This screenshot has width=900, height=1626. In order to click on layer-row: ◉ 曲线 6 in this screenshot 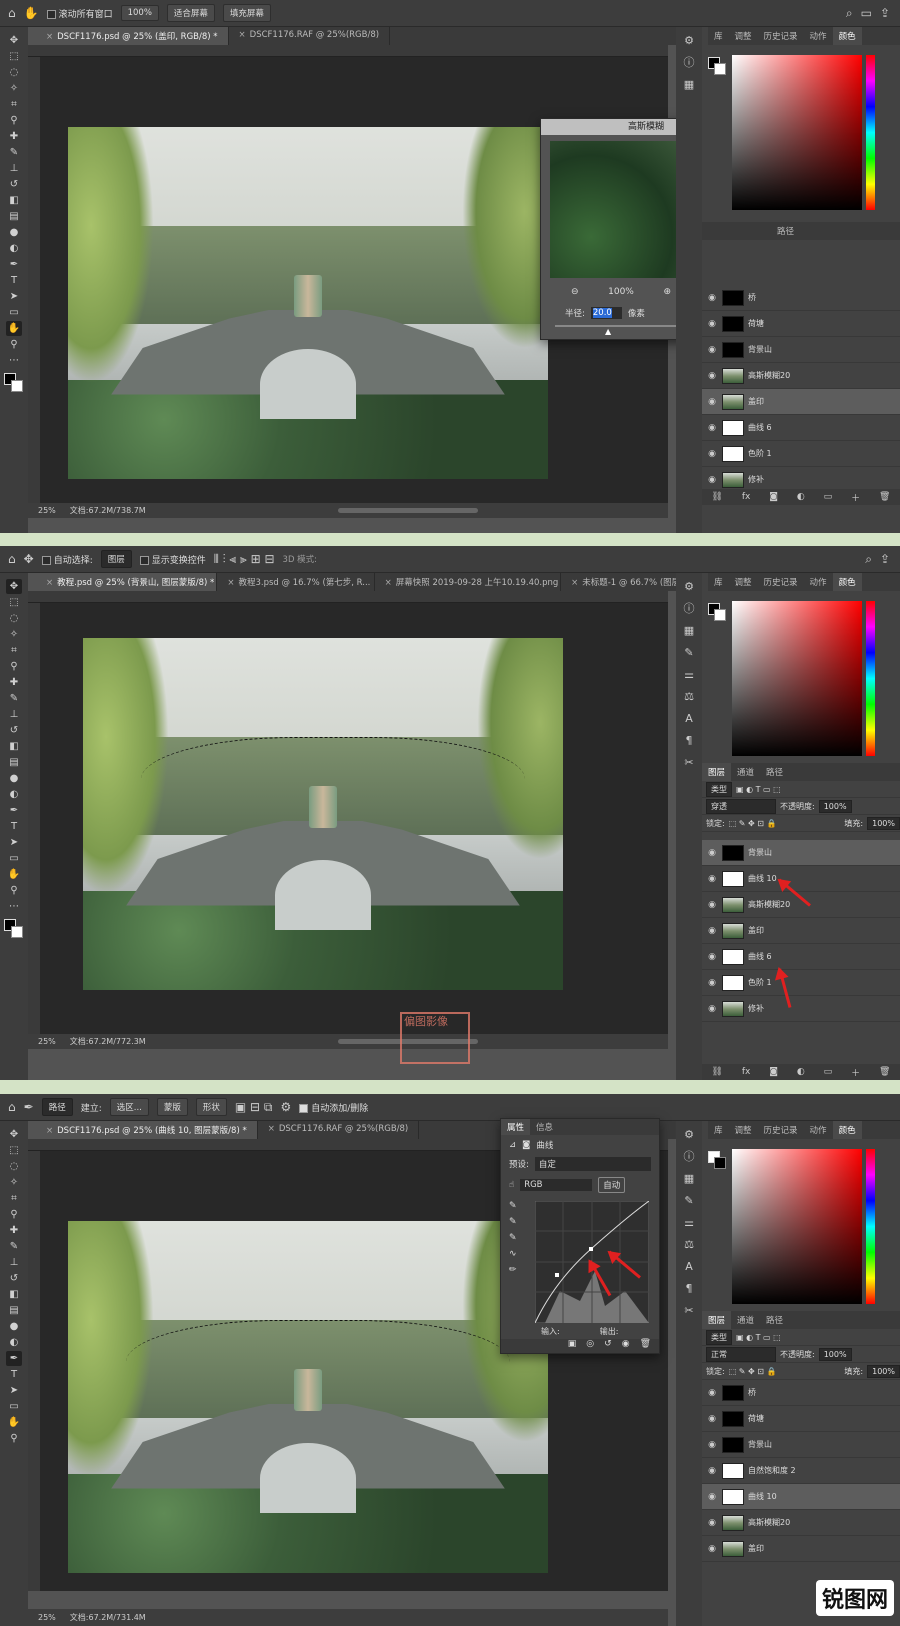, I will do `click(801, 428)`.